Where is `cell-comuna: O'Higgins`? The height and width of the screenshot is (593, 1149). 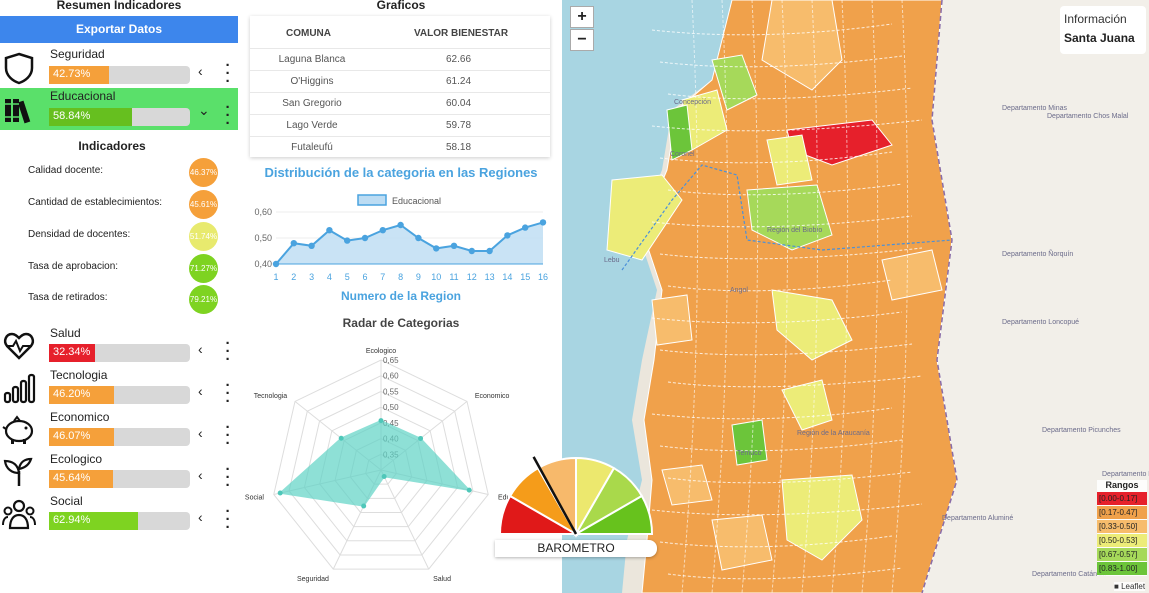 cell-comuna: O'Higgins is located at coordinates (312, 81).